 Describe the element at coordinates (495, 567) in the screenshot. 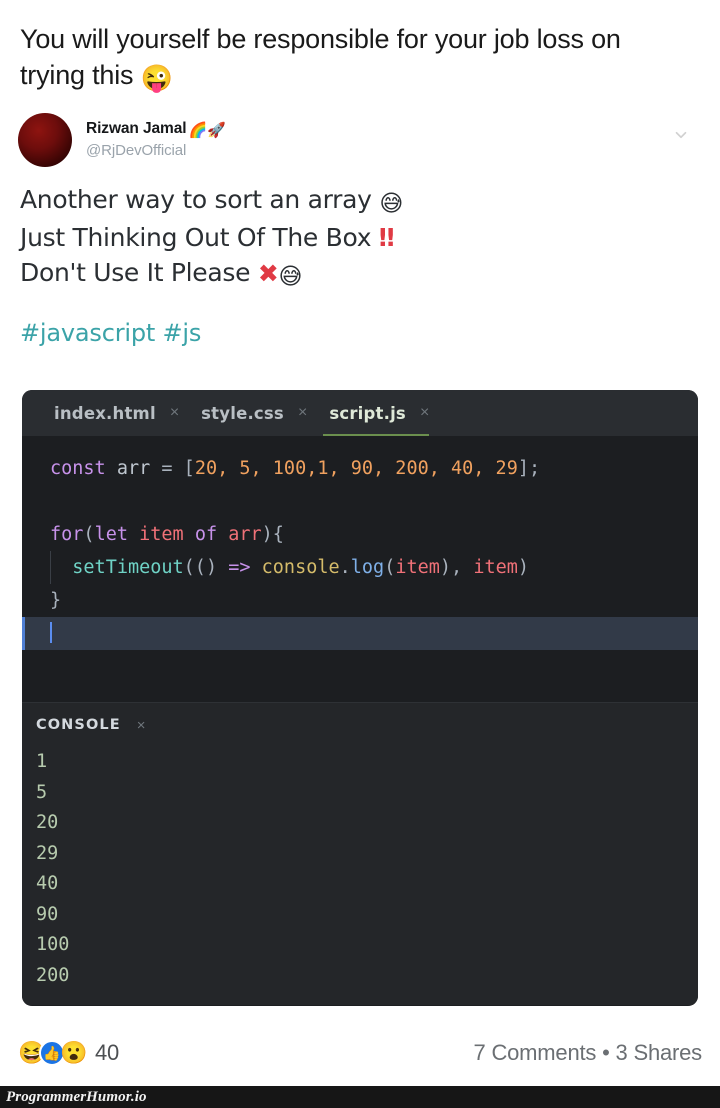

I see `arg-item-2: item` at that location.